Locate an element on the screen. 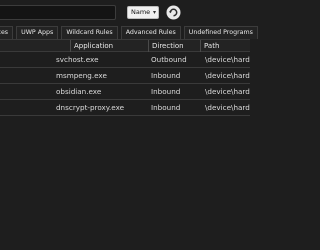 Image resolution: width=320 pixels, height=250 pixels. cell-application: dnscrypt-proxy.exe is located at coordinates (90, 107).